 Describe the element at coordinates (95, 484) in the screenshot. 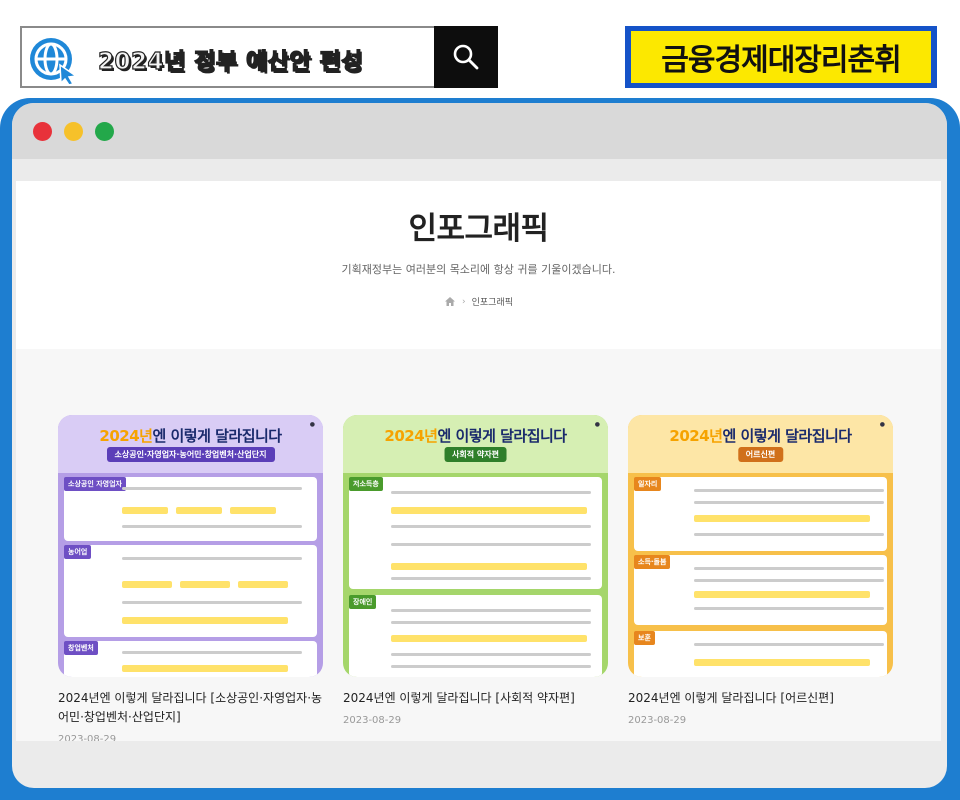

I see `section-label: 소상공인 자영업자` at that location.